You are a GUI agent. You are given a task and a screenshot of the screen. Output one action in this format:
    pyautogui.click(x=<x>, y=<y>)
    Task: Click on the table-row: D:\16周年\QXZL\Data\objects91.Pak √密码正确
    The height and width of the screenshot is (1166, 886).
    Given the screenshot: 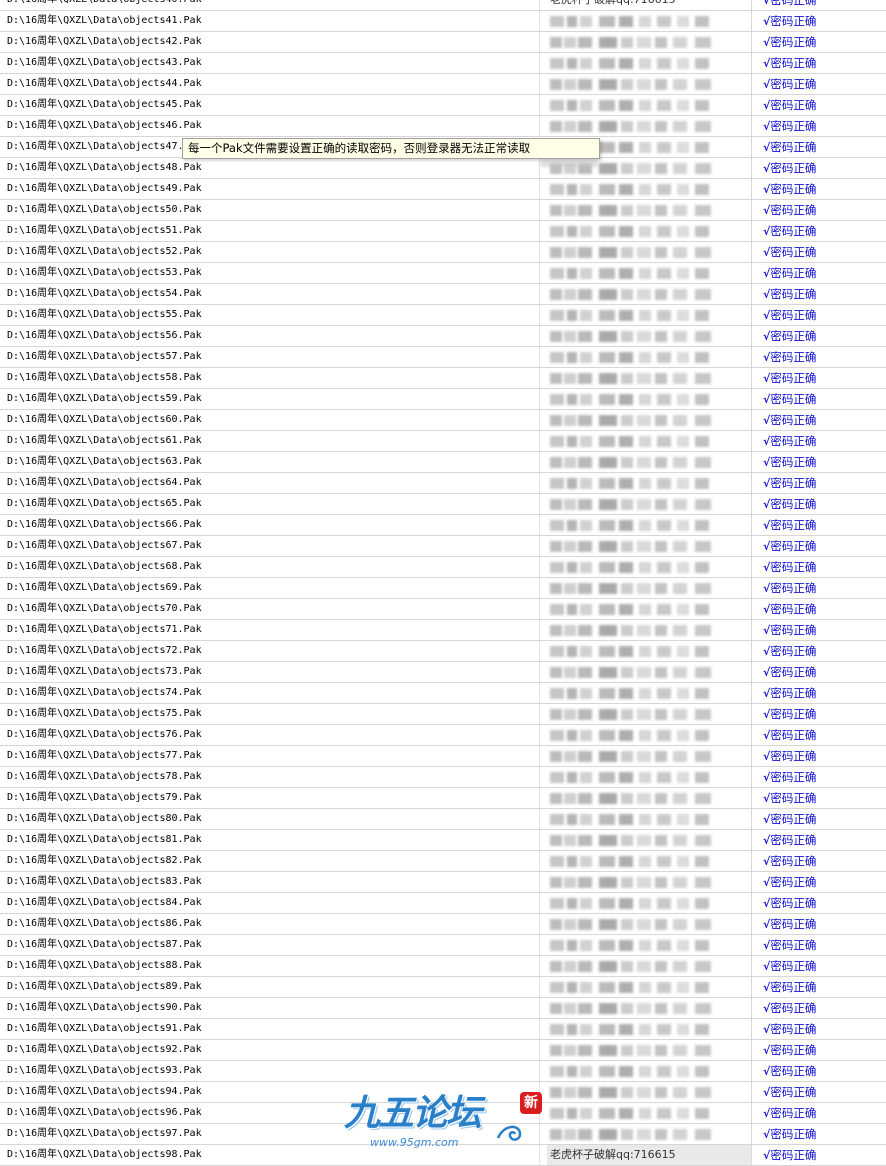 What is the action you would take?
    pyautogui.click(x=443, y=1029)
    